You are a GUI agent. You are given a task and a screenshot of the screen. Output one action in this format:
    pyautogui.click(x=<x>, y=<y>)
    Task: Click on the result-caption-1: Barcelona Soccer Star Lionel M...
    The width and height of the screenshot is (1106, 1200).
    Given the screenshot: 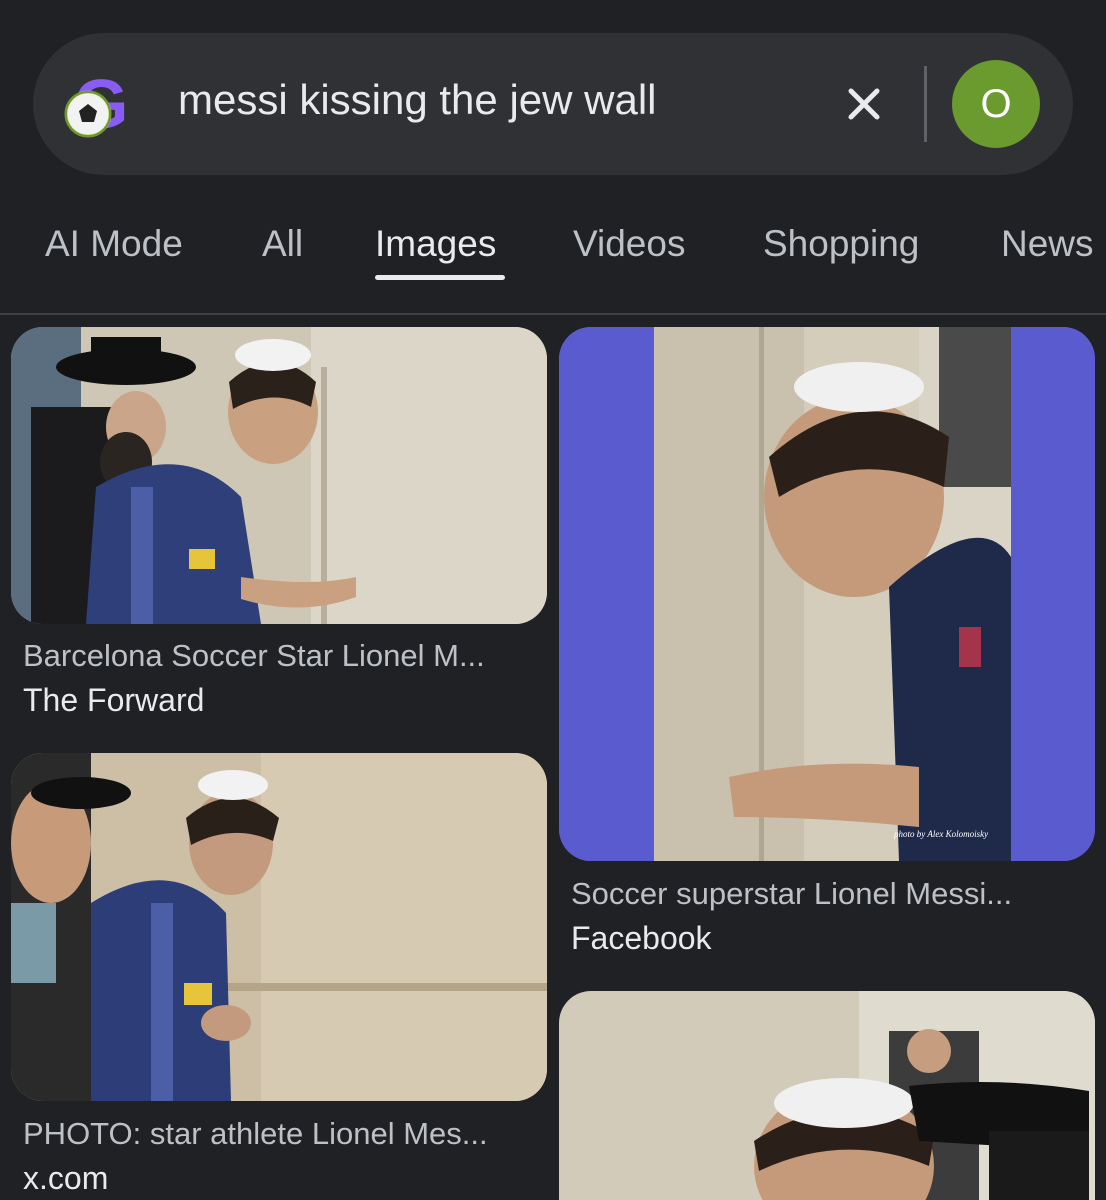 What is the action you would take?
    pyautogui.click(x=254, y=656)
    